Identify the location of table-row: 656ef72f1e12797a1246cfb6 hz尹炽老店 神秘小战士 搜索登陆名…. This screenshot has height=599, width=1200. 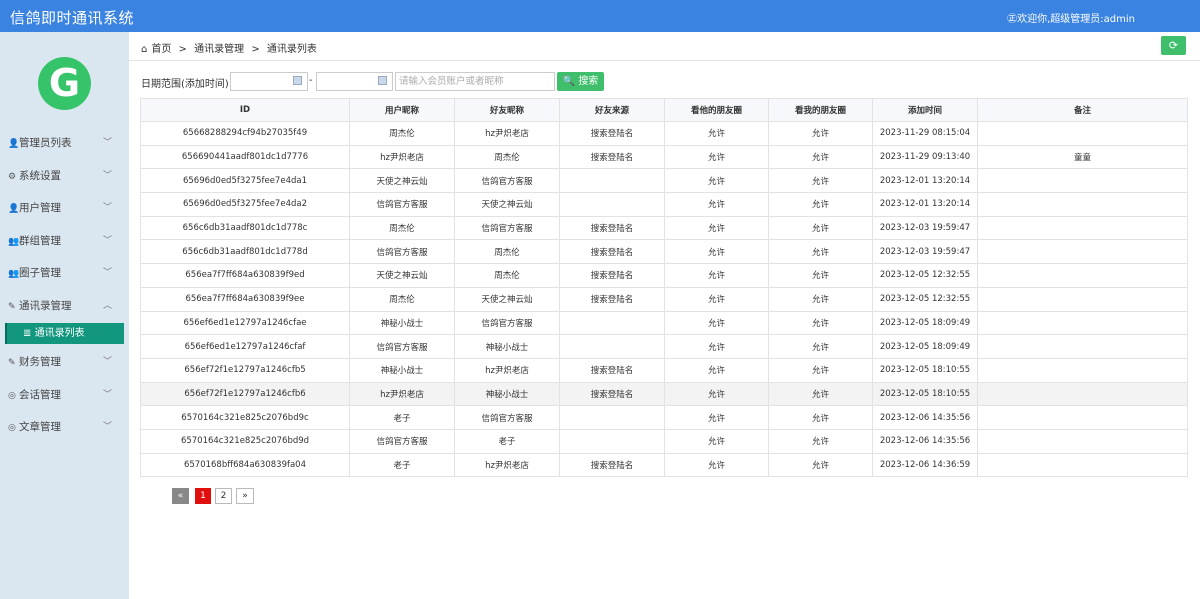
(664, 394).